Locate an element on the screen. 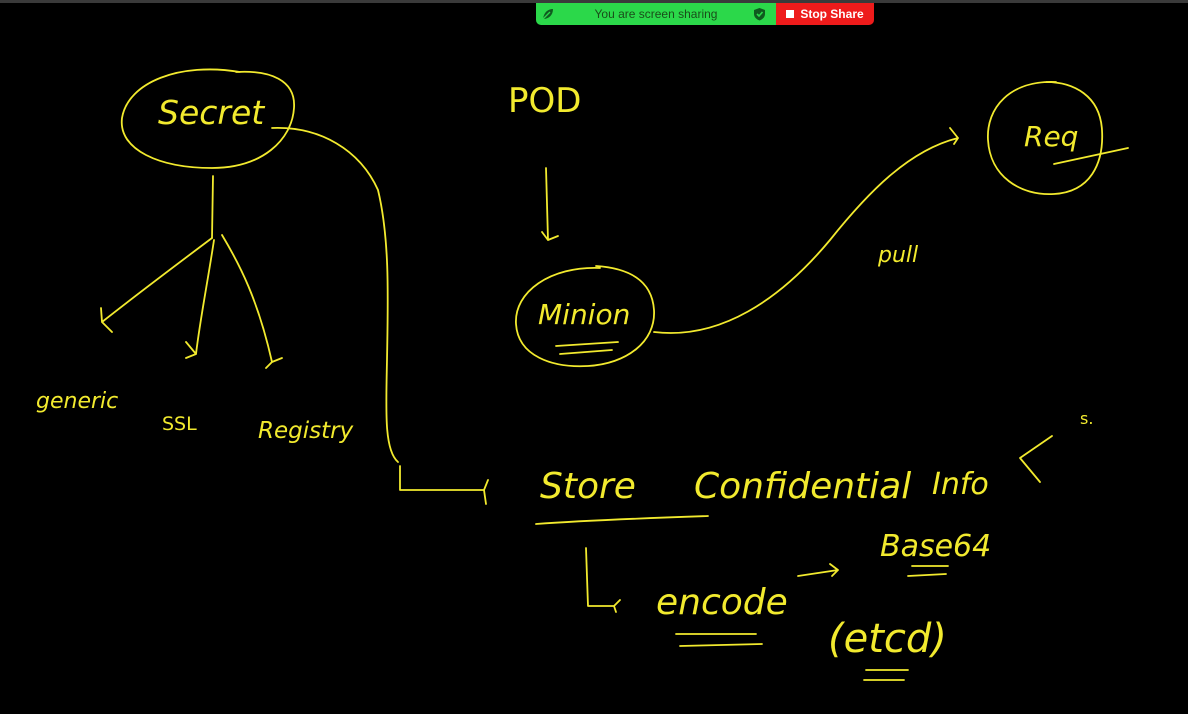 This screenshot has height=714, width=1188. pull-label: pull is located at coordinates (897, 255).